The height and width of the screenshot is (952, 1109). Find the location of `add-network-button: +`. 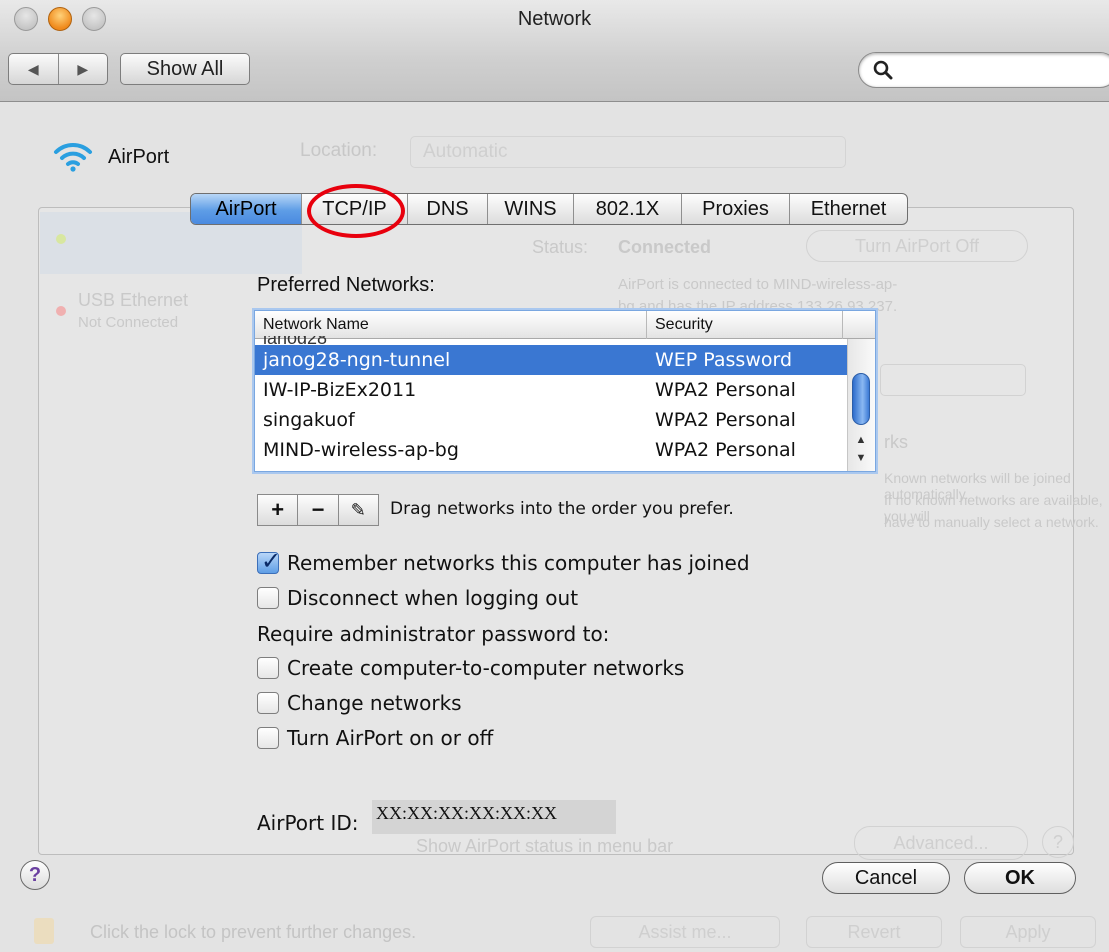

add-network-button: + is located at coordinates (277, 510).